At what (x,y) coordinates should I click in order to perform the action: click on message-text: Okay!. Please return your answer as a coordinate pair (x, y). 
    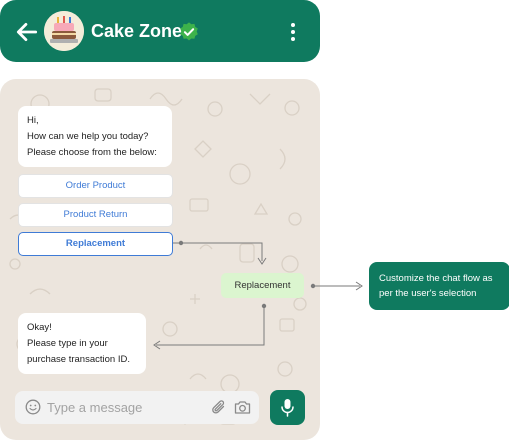
    Looking at the image, I should click on (39, 327).